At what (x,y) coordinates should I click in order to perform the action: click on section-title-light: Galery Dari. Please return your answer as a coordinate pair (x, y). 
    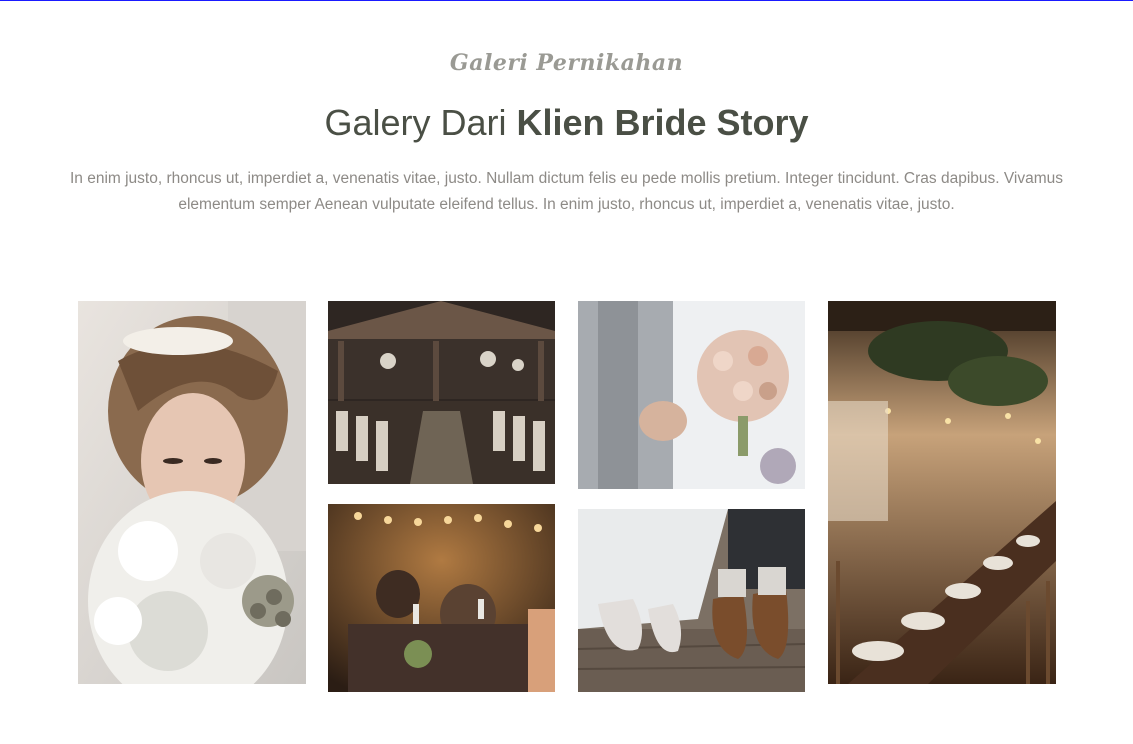
    Looking at the image, I should click on (420, 122).